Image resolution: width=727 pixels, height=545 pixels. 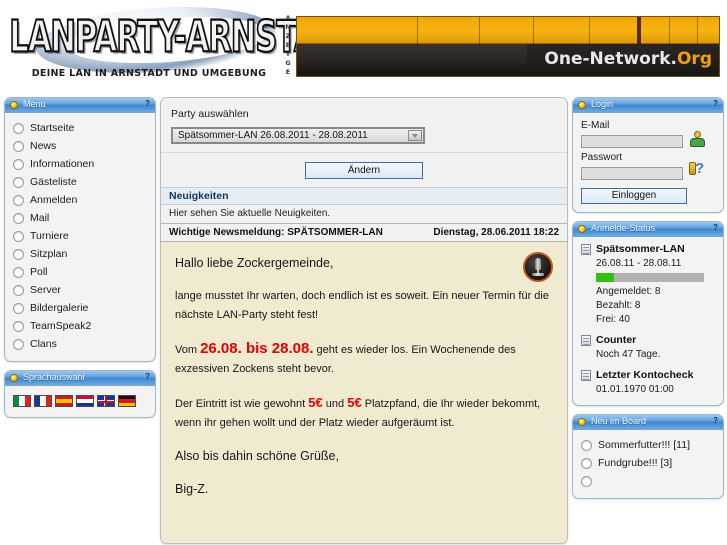 I want to click on board-item-sommerfutter: Sommerfutter!!! [11], so click(x=648, y=445).